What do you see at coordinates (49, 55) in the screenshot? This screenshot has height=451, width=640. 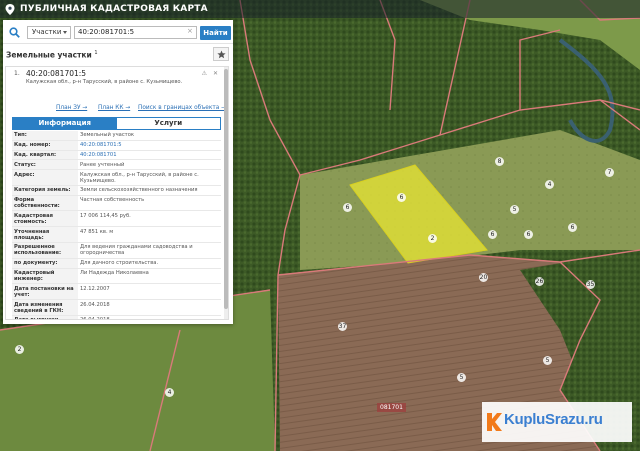 I see `results-section-title-text: Земельные участки` at bounding box center [49, 55].